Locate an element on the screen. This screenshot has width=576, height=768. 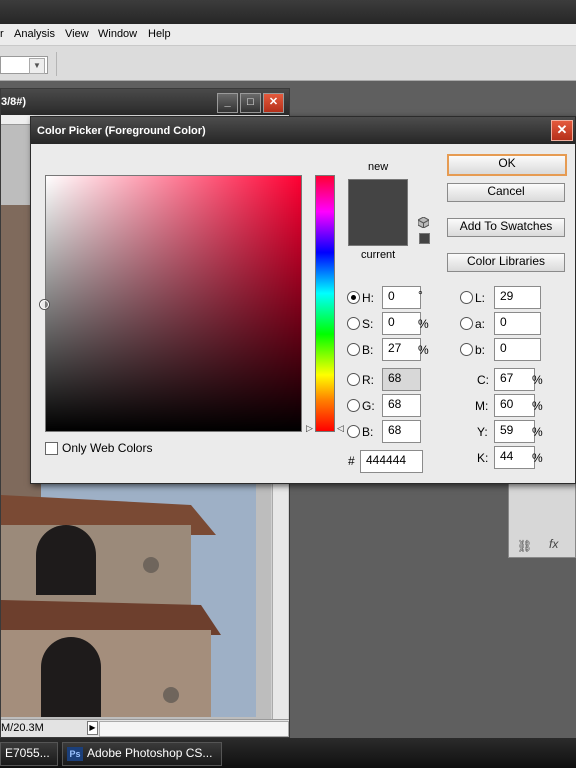
saturation-brightness-field is located at coordinates (173, 303).